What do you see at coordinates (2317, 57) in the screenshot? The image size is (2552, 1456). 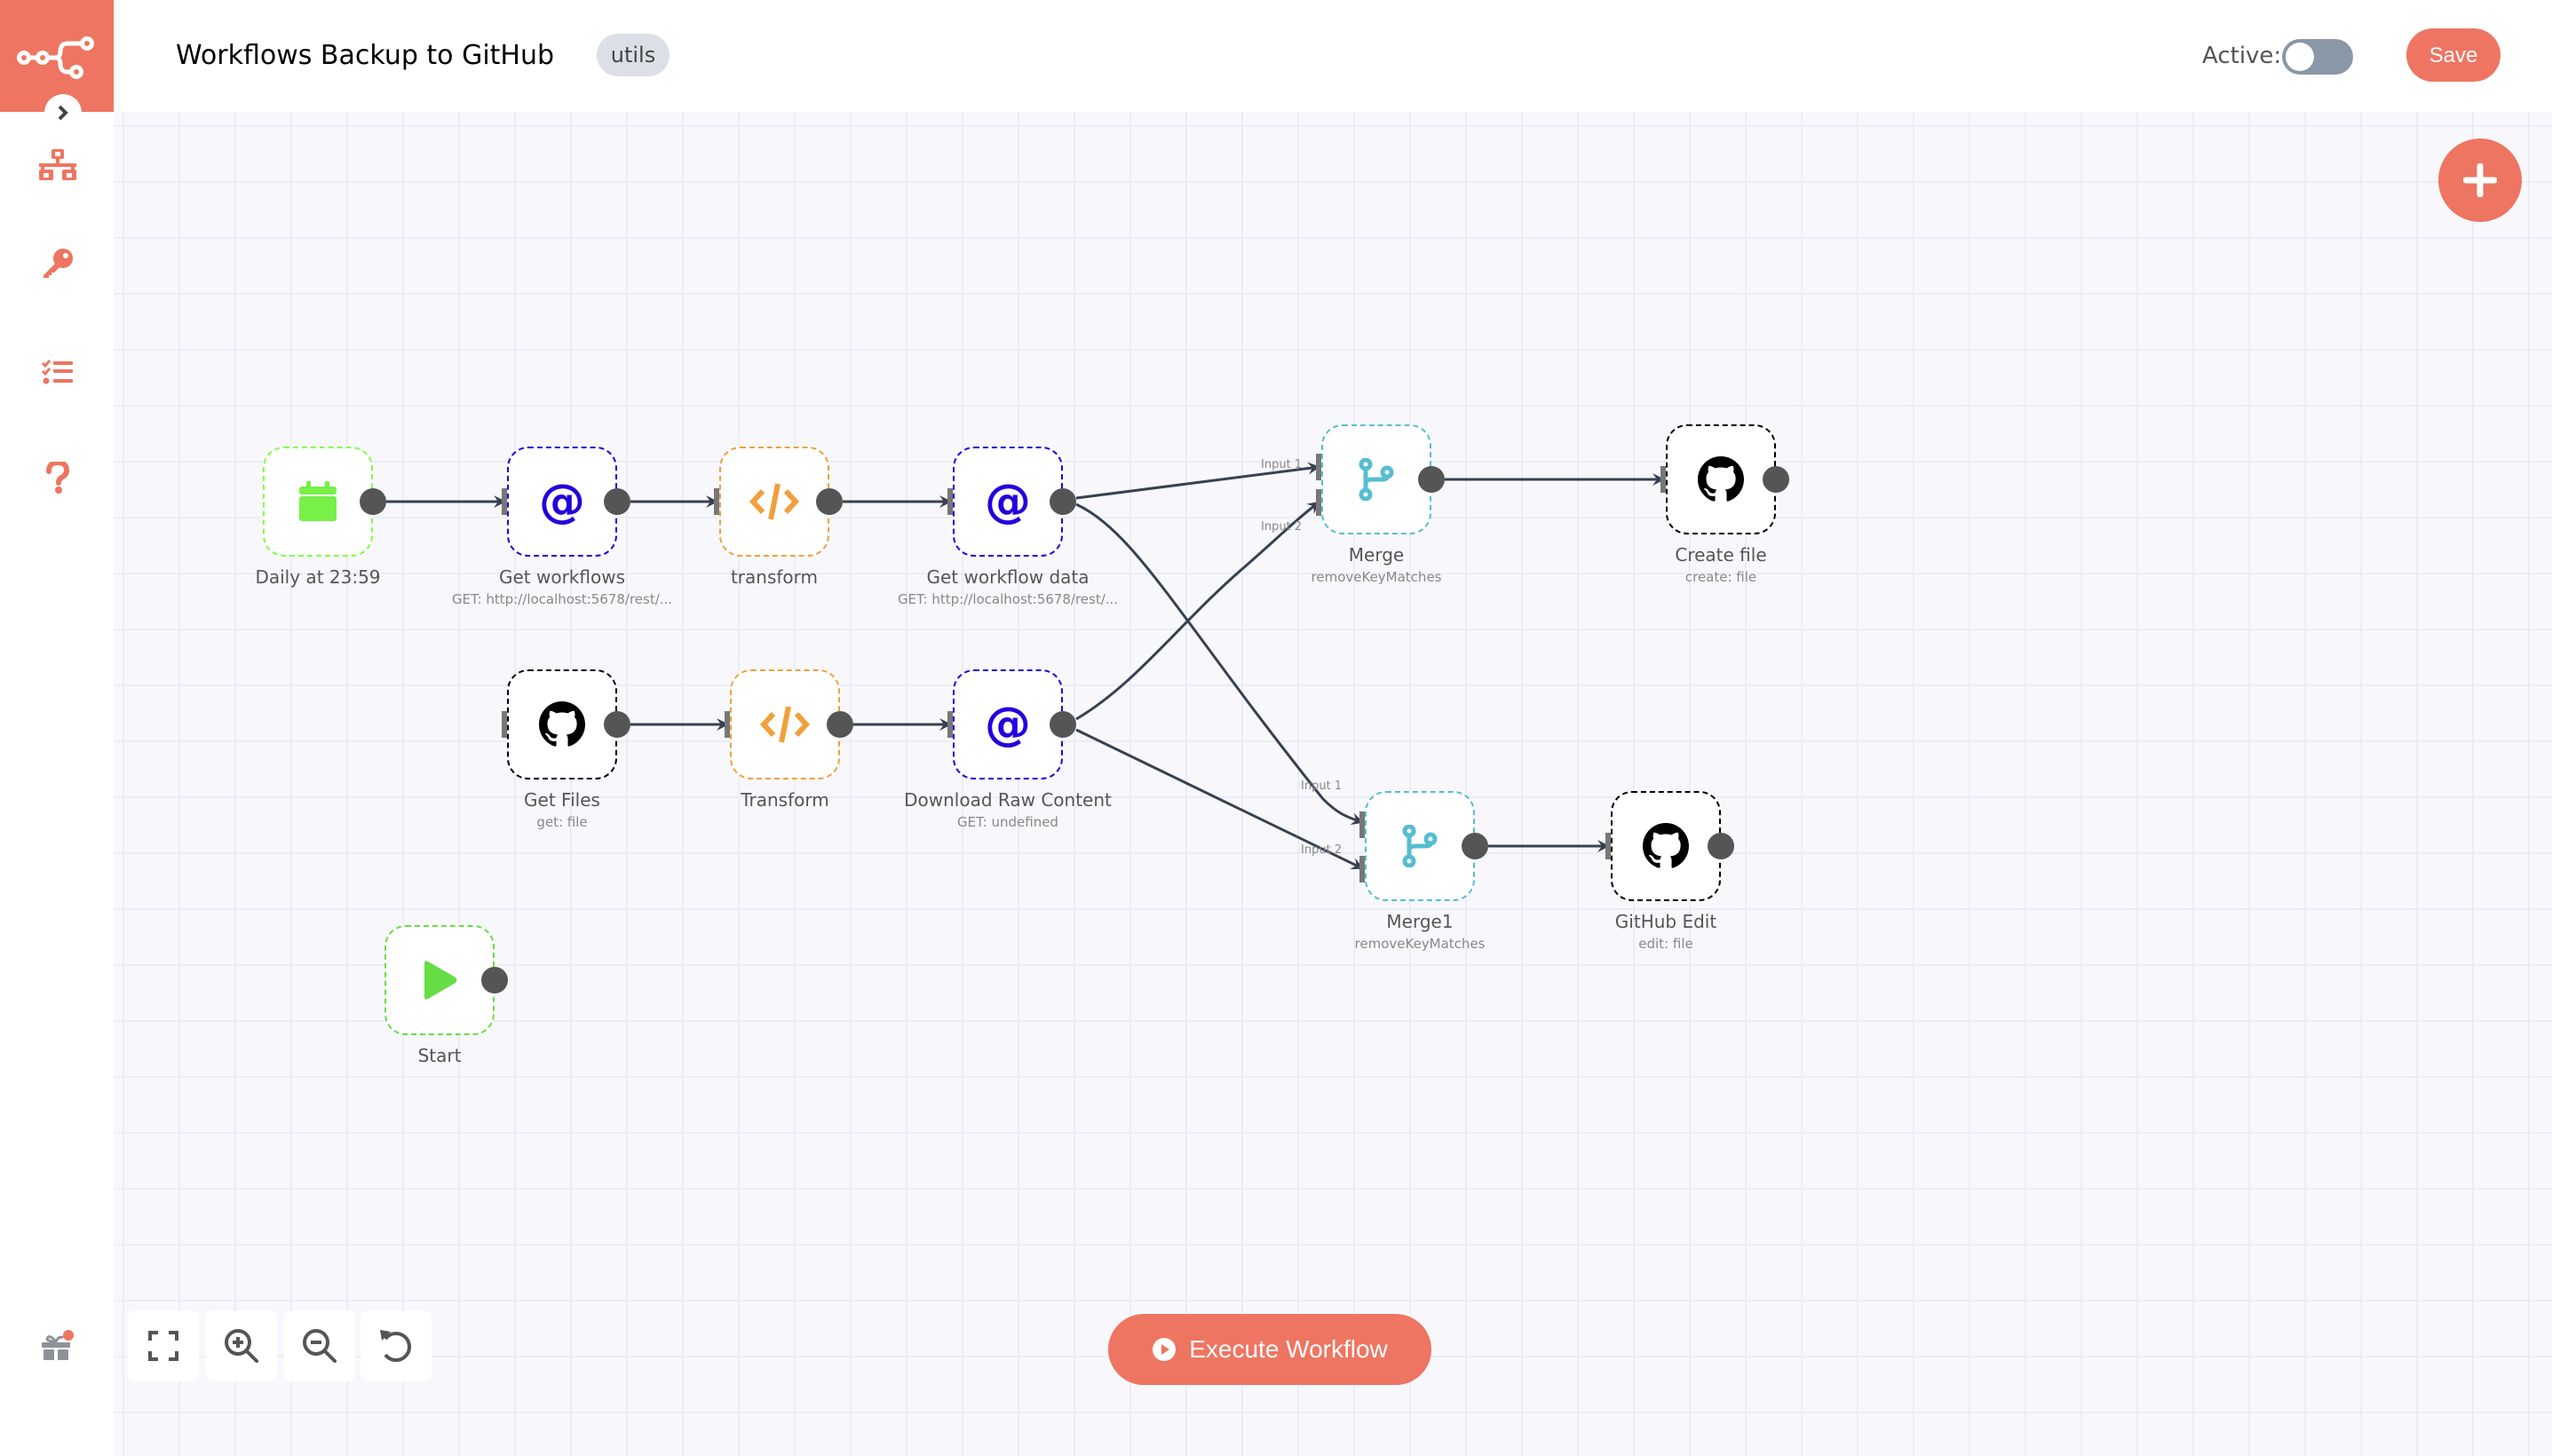 I see `active-toggle` at bounding box center [2317, 57].